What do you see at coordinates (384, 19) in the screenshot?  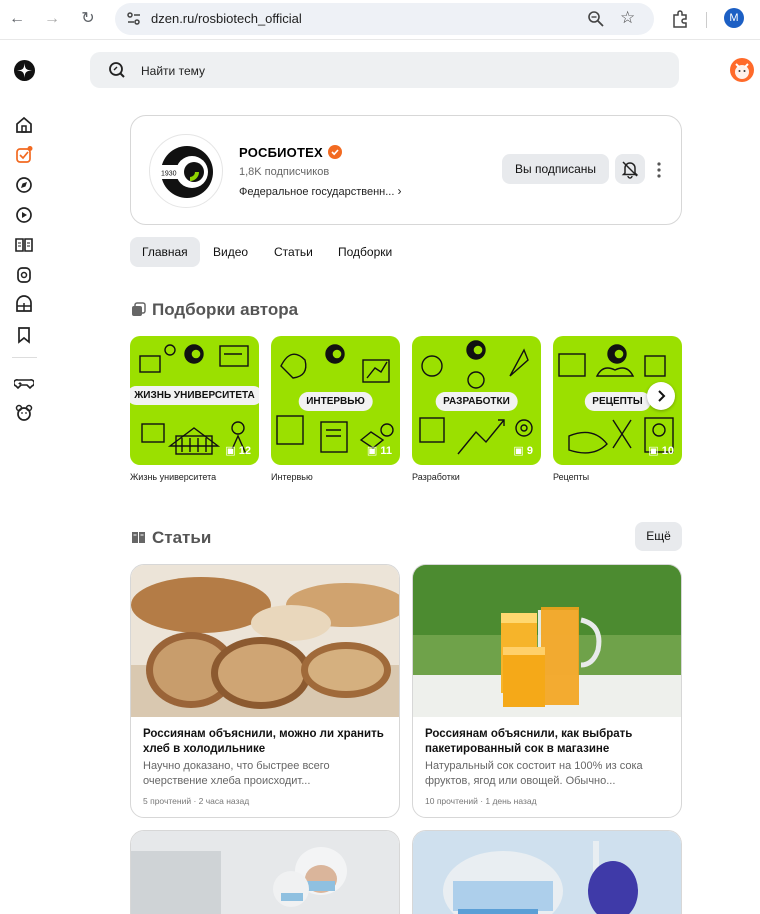 I see `address-bar: dzen.ru/rosbiotech_official ☆` at bounding box center [384, 19].